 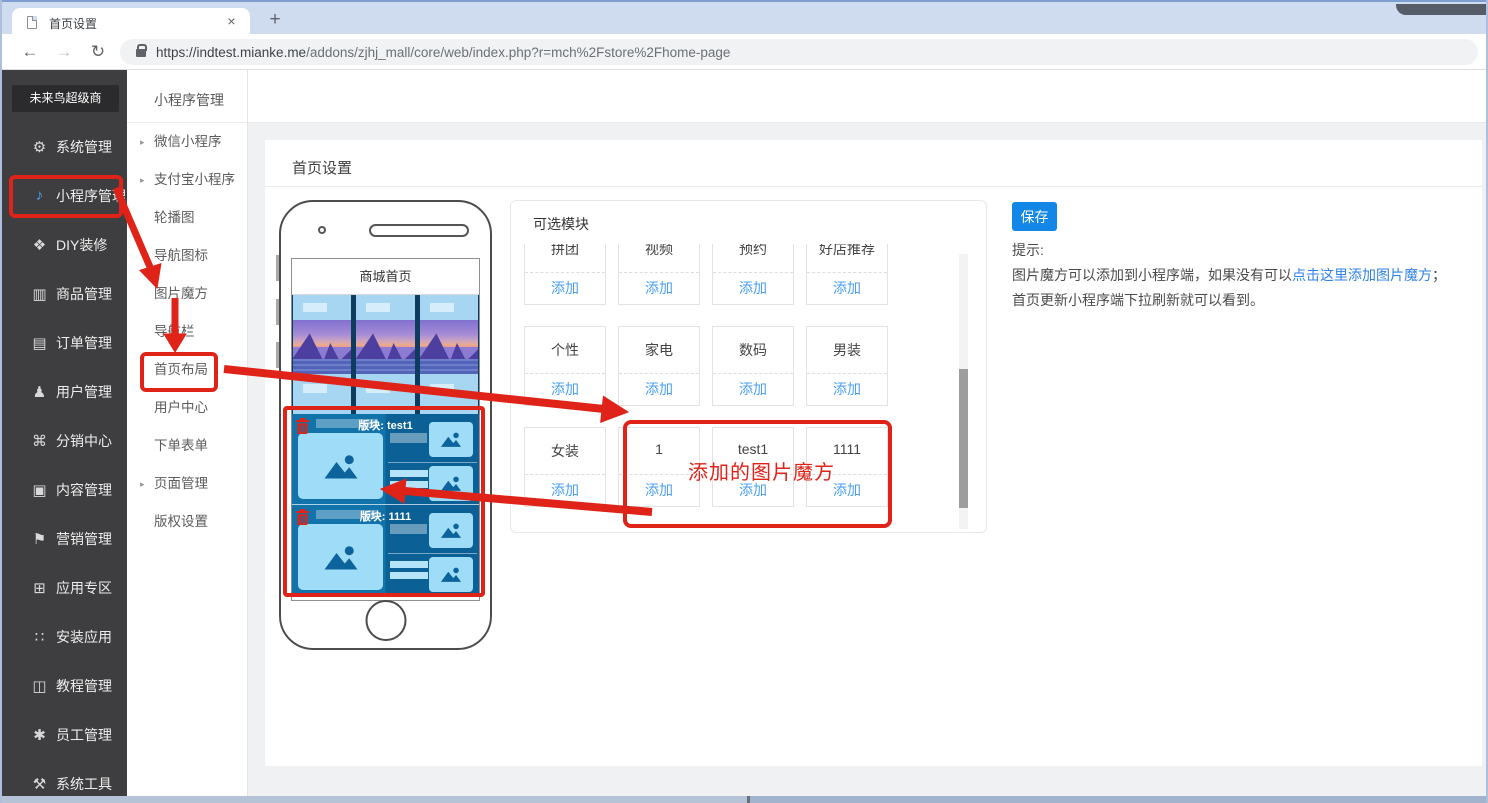 I want to click on sidebar-item-staff-management: ✱ 员工管理, so click(x=64, y=734).